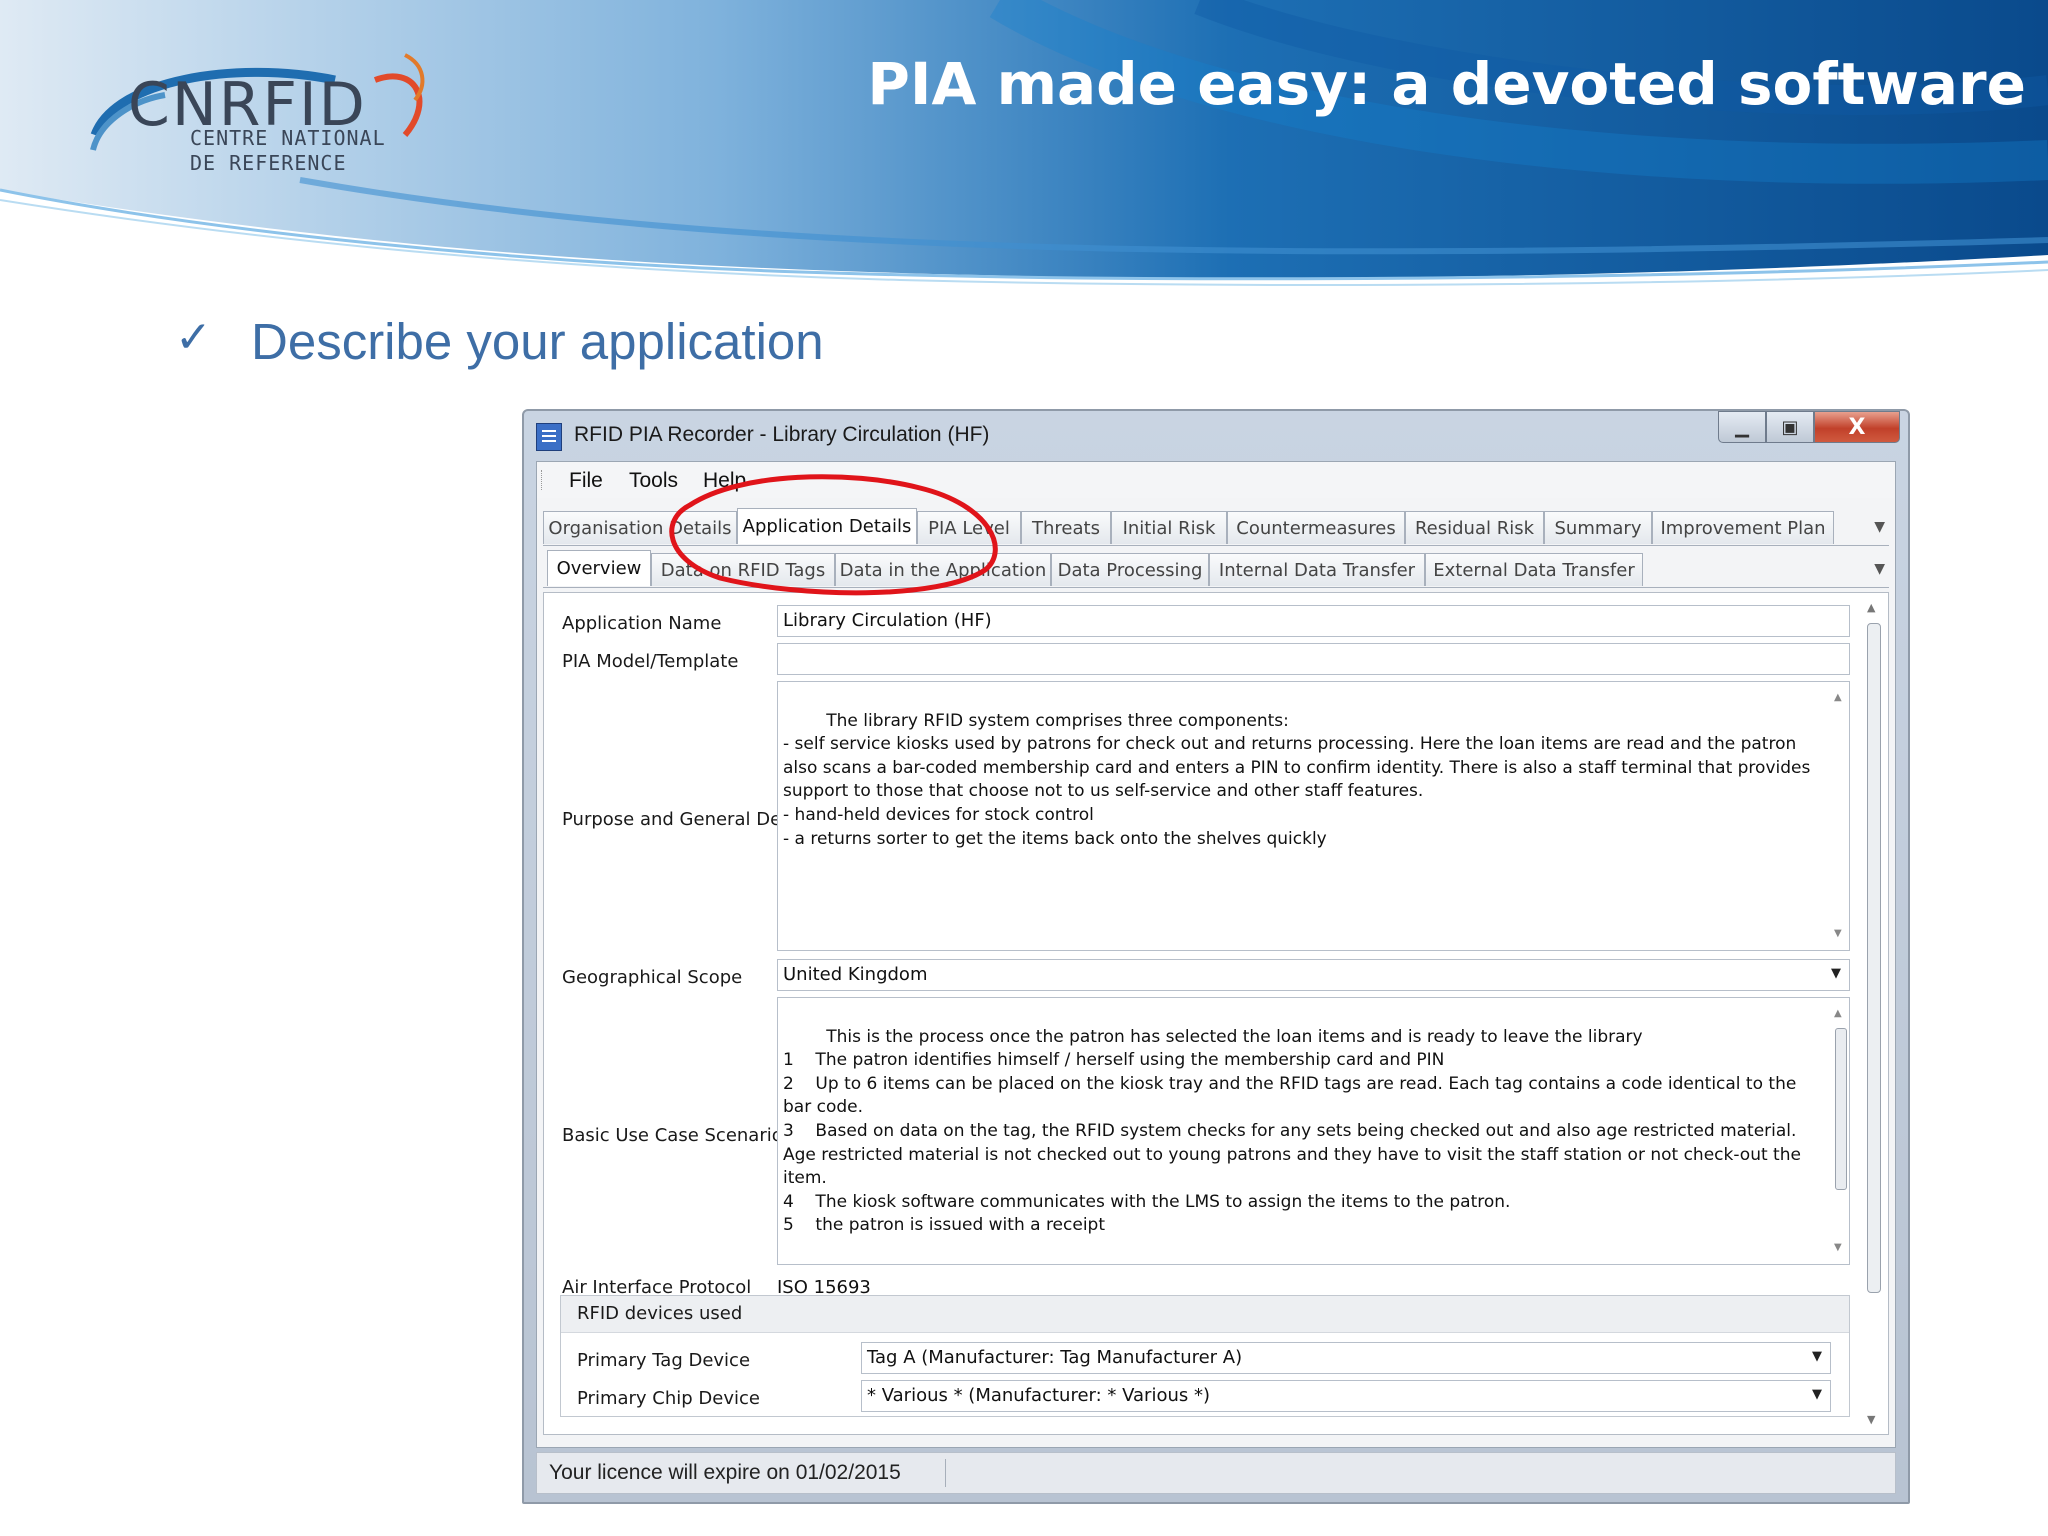 The width and height of the screenshot is (2048, 1536). What do you see at coordinates (1879, 527) in the screenshot?
I see `tab-overflow-icon: ▼` at bounding box center [1879, 527].